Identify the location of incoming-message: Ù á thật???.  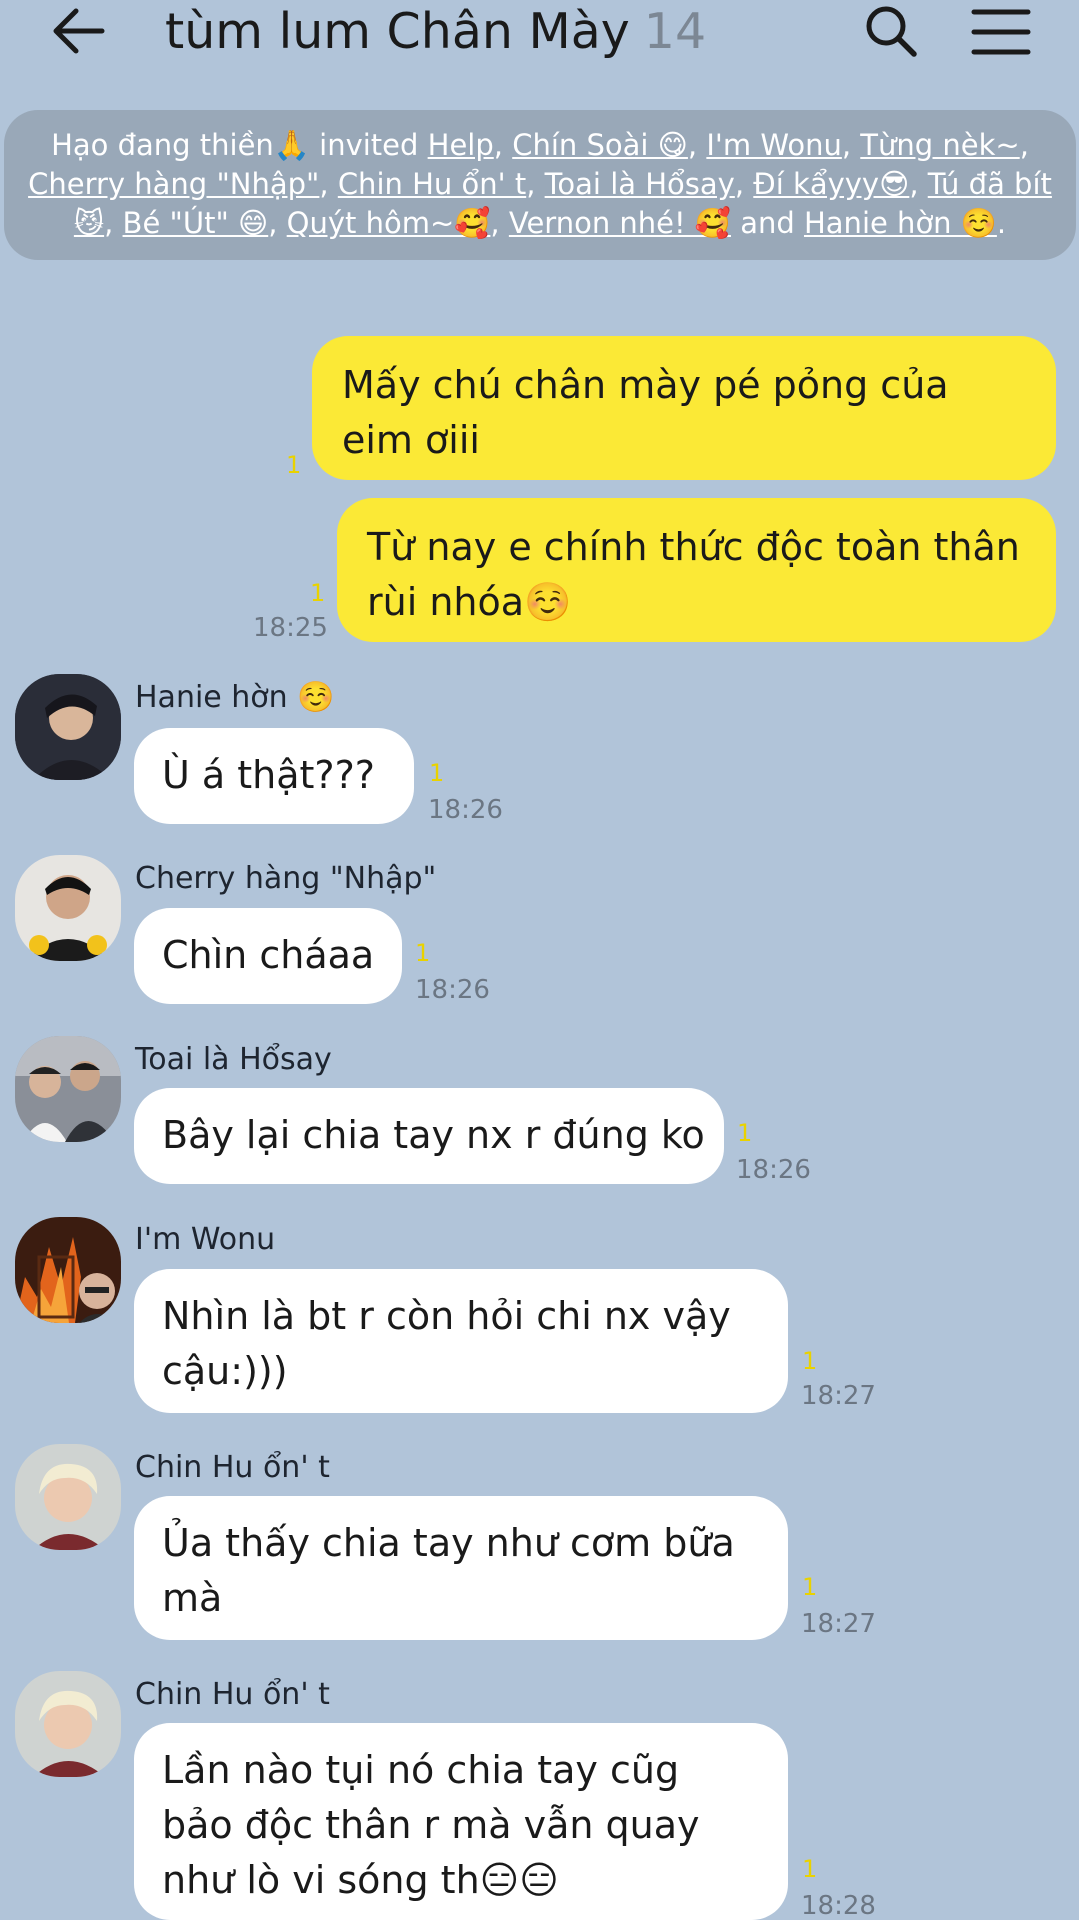
(274, 776).